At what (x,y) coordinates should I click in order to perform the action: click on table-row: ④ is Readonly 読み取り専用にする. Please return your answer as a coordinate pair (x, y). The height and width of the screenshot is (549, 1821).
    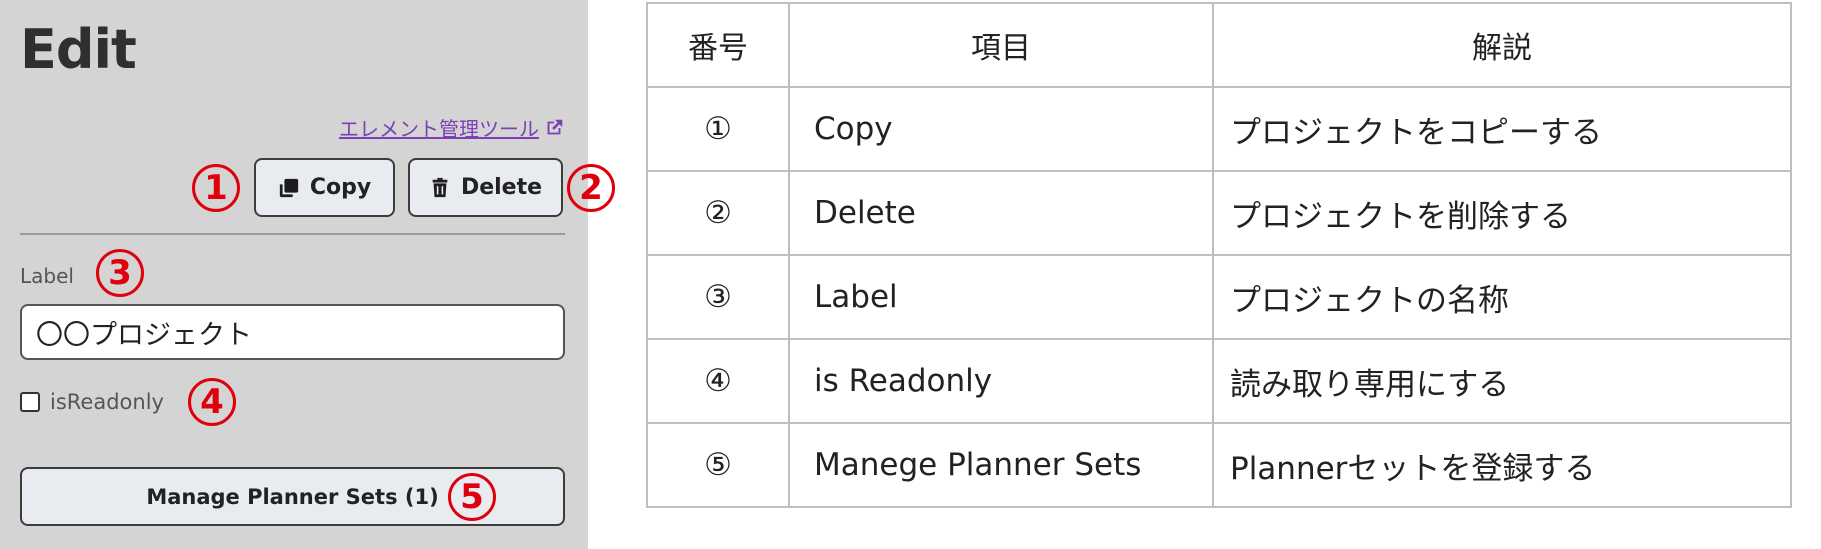
    Looking at the image, I should click on (1219, 381).